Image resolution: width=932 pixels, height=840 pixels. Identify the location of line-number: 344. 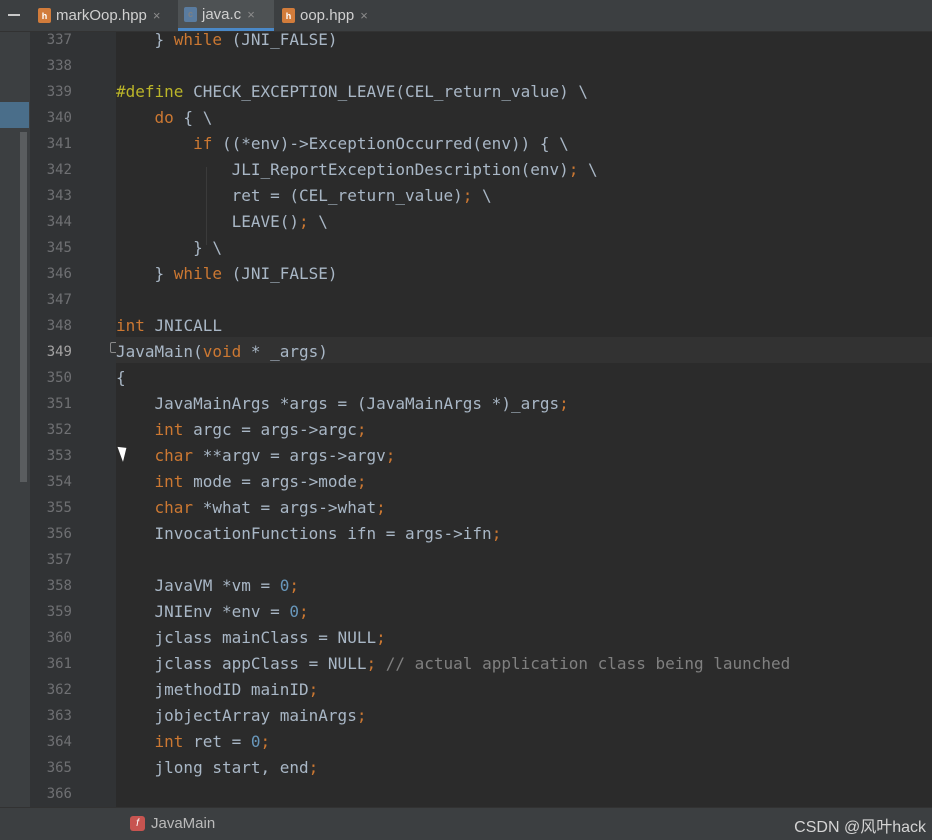
(59, 222).